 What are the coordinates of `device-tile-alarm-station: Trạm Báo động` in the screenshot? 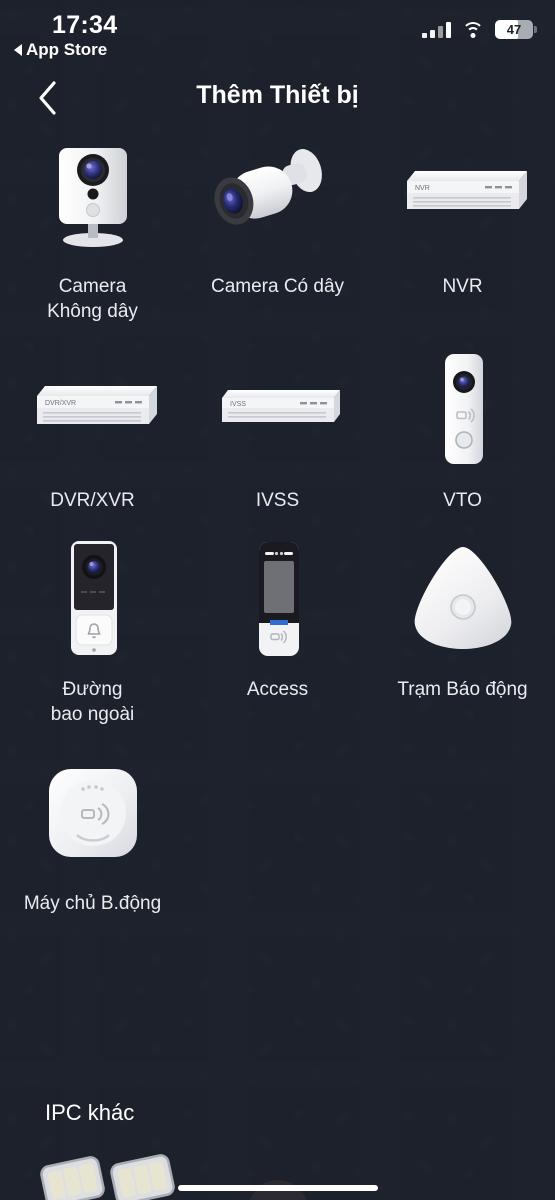 It's located at (462, 631).